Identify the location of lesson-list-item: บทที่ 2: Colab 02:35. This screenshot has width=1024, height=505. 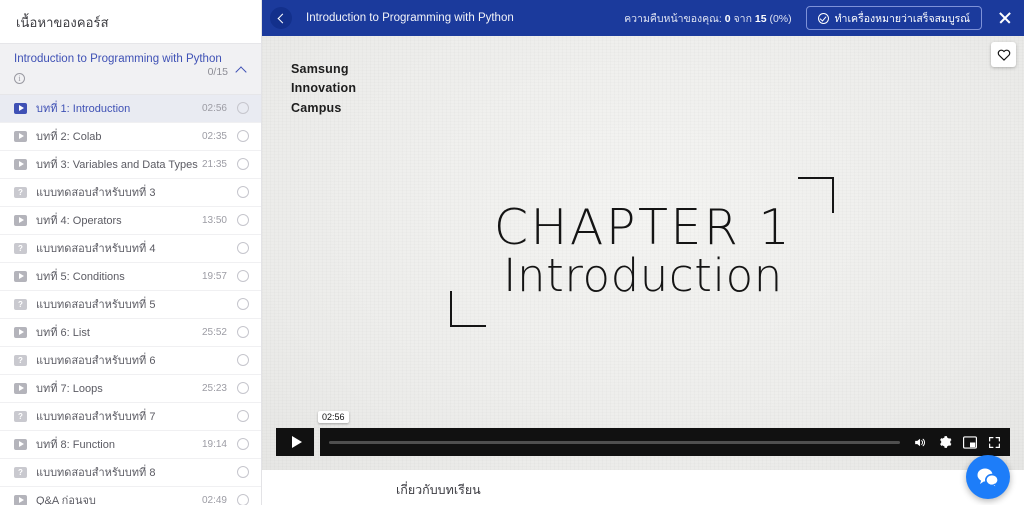
(130, 137).